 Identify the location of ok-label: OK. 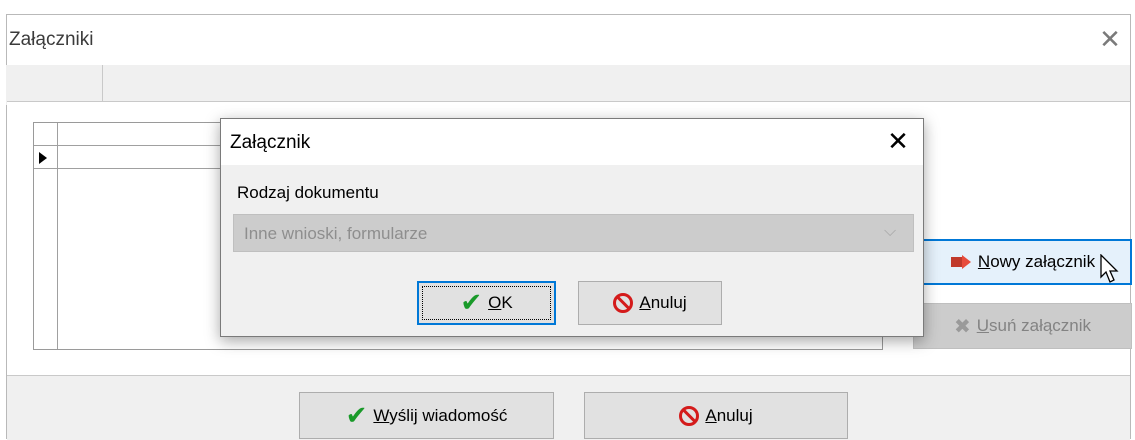
(500, 302).